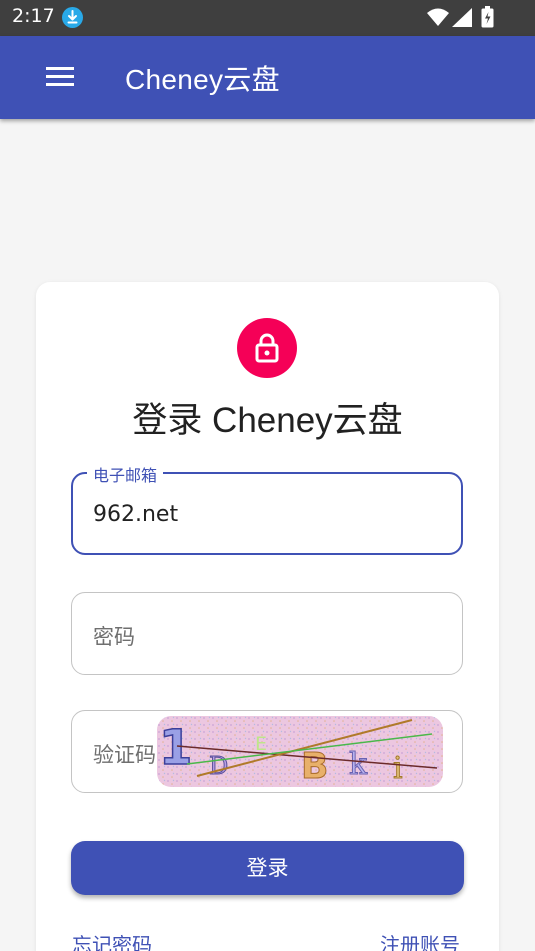  Describe the element at coordinates (267, 420) in the screenshot. I see `login-heading: 登录 Cheney云盘` at that location.